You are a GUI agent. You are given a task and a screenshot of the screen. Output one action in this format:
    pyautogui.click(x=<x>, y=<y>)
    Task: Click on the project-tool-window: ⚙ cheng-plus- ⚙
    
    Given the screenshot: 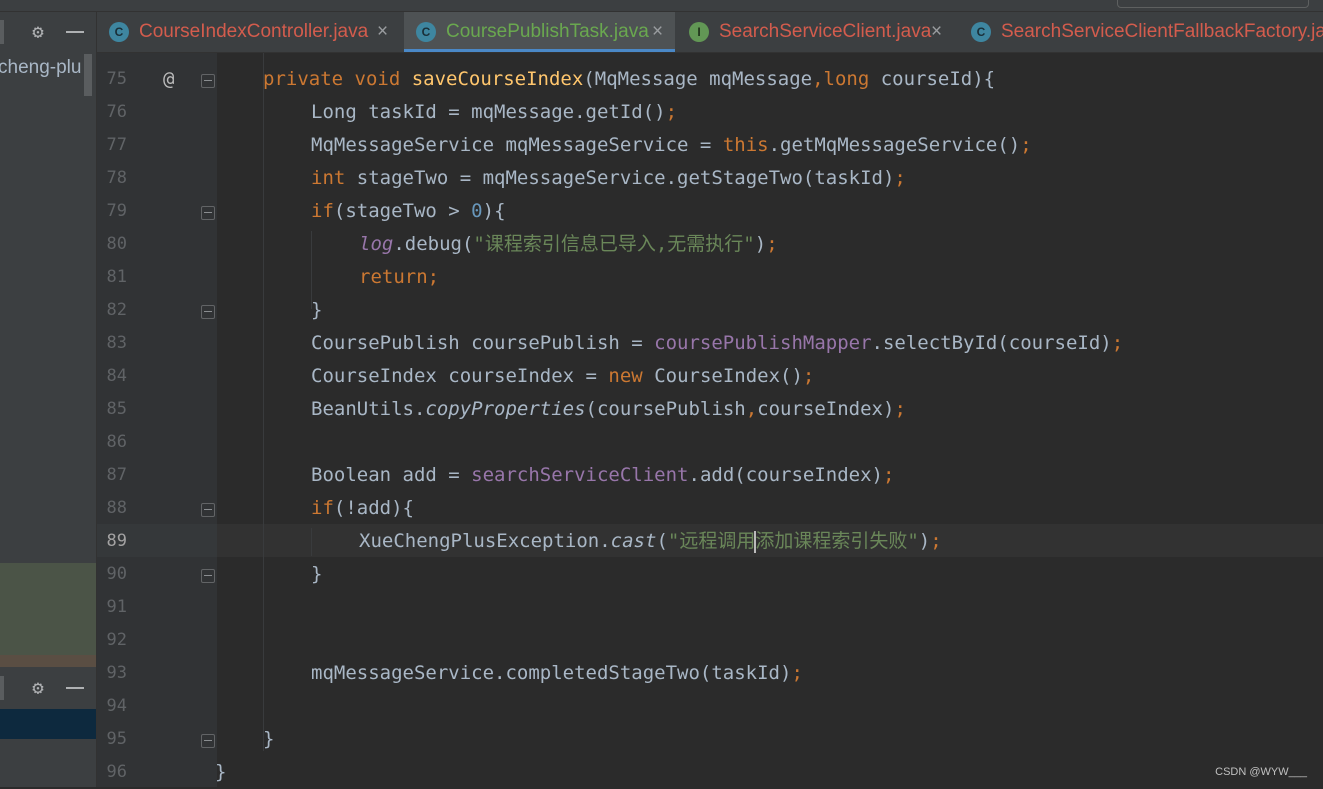 What is the action you would take?
    pyautogui.click(x=48, y=399)
    